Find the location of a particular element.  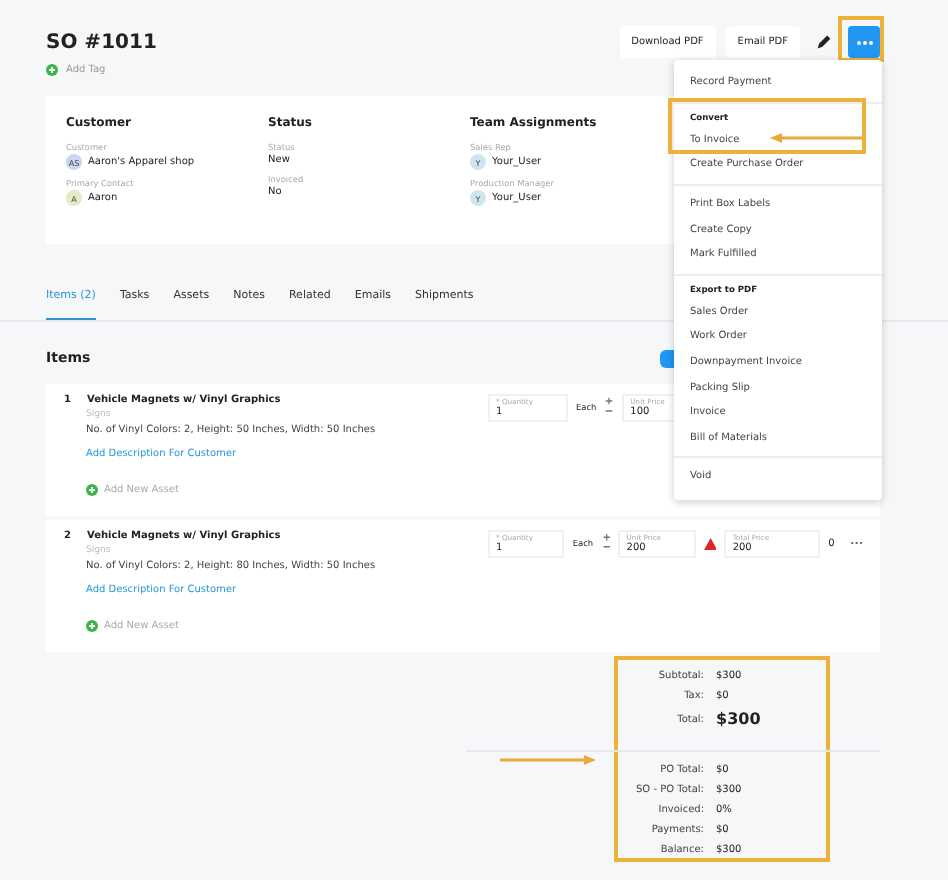

more-icon is located at coordinates (864, 42).